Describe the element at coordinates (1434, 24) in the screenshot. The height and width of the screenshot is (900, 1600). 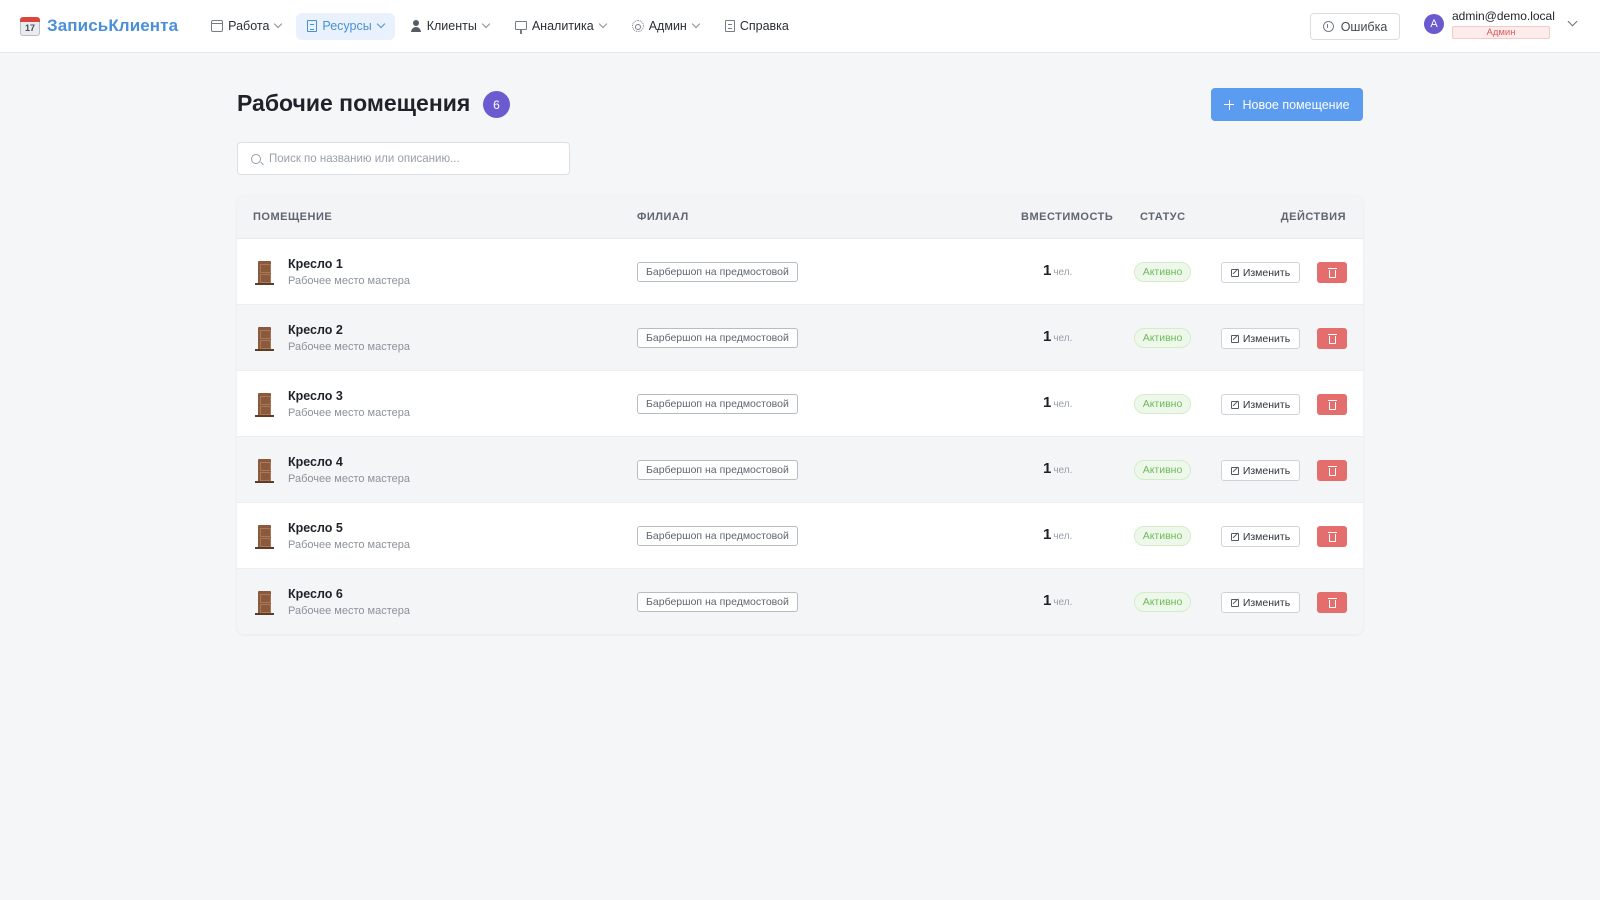
I see `avatar: A` at that location.